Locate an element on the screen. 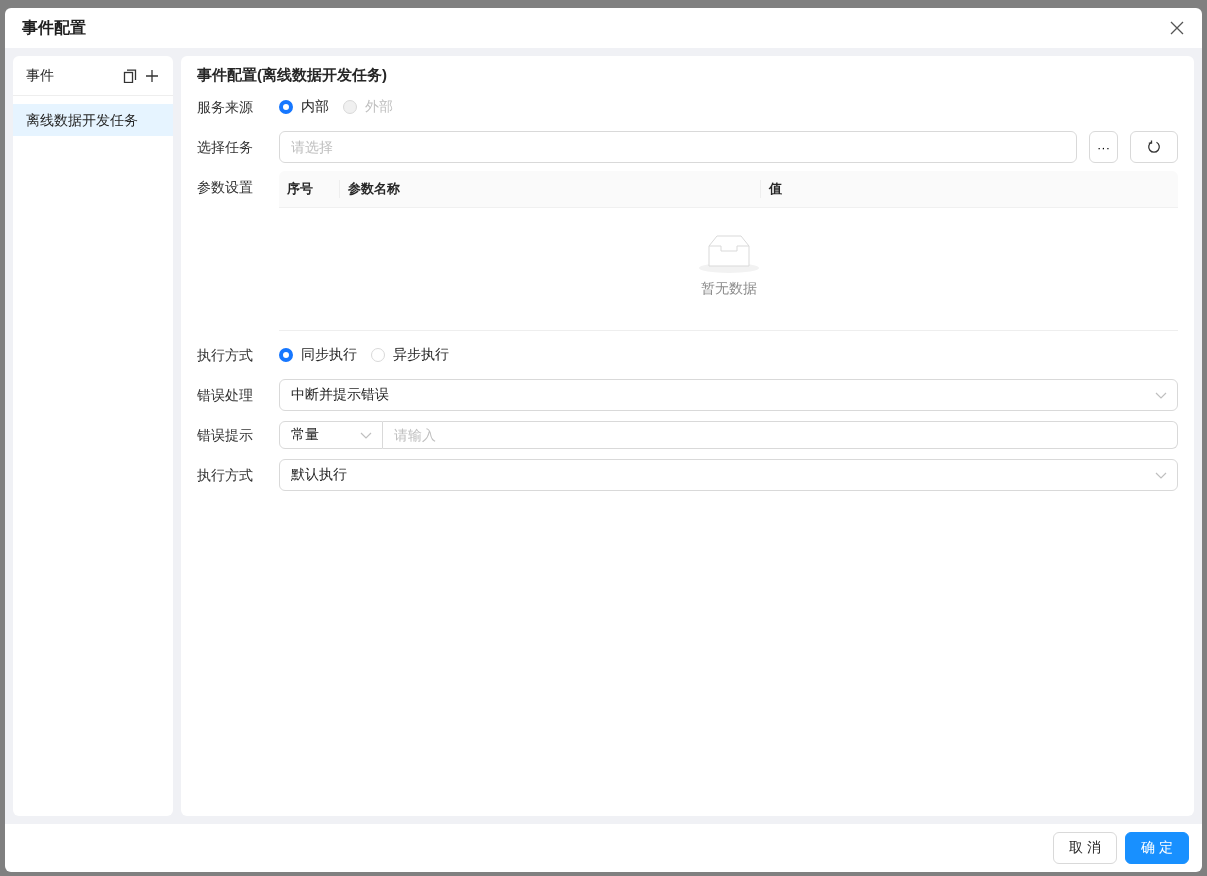 The height and width of the screenshot is (876, 1207). field-label: 服务来源 is located at coordinates (225, 107).